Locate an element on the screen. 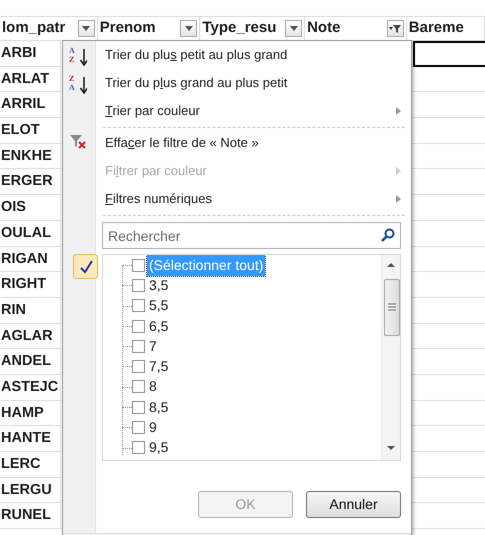  table-cell: ASTEJC is located at coordinates (30, 387).